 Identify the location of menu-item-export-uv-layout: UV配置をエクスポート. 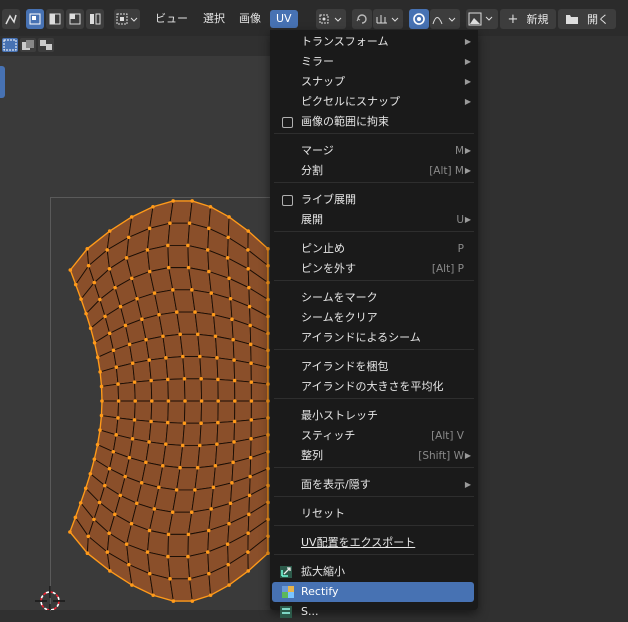
(374, 543).